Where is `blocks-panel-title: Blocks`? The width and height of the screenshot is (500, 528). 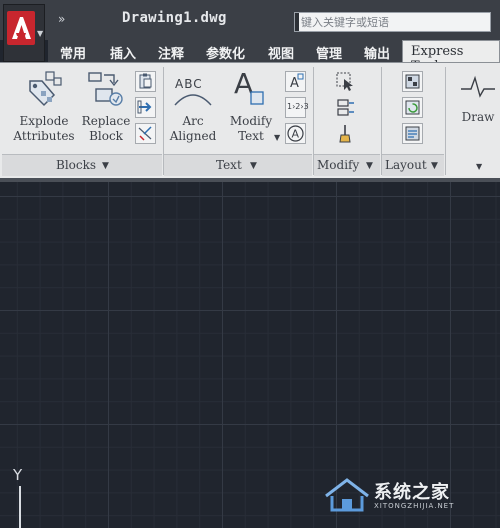 blocks-panel-title: Blocks is located at coordinates (76, 165).